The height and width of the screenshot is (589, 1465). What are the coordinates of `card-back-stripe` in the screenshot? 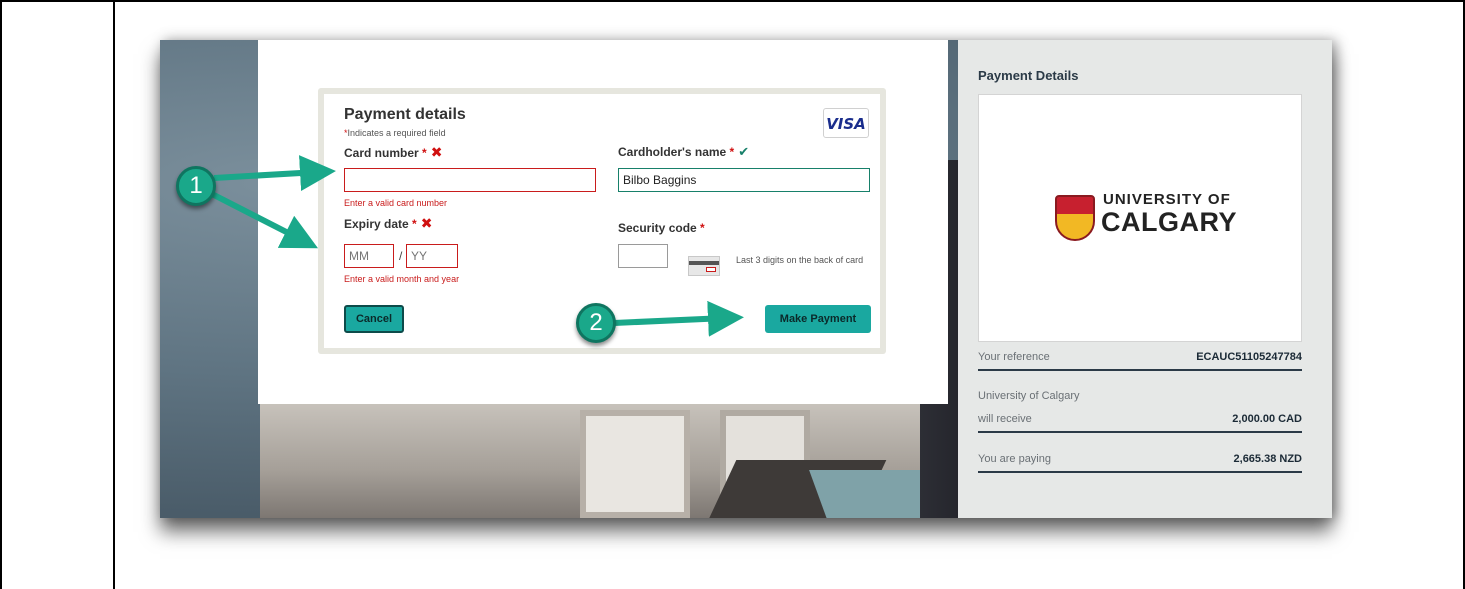 It's located at (704, 263).